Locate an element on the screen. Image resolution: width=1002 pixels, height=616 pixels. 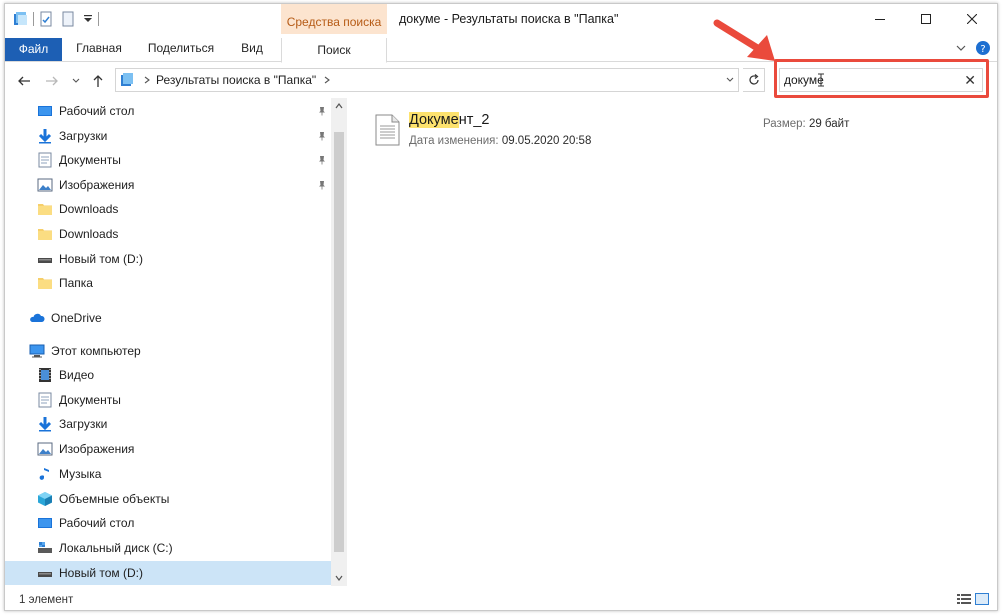
breadcrumb: Результаты поиска в "Папка" is located at coordinates (236, 80).